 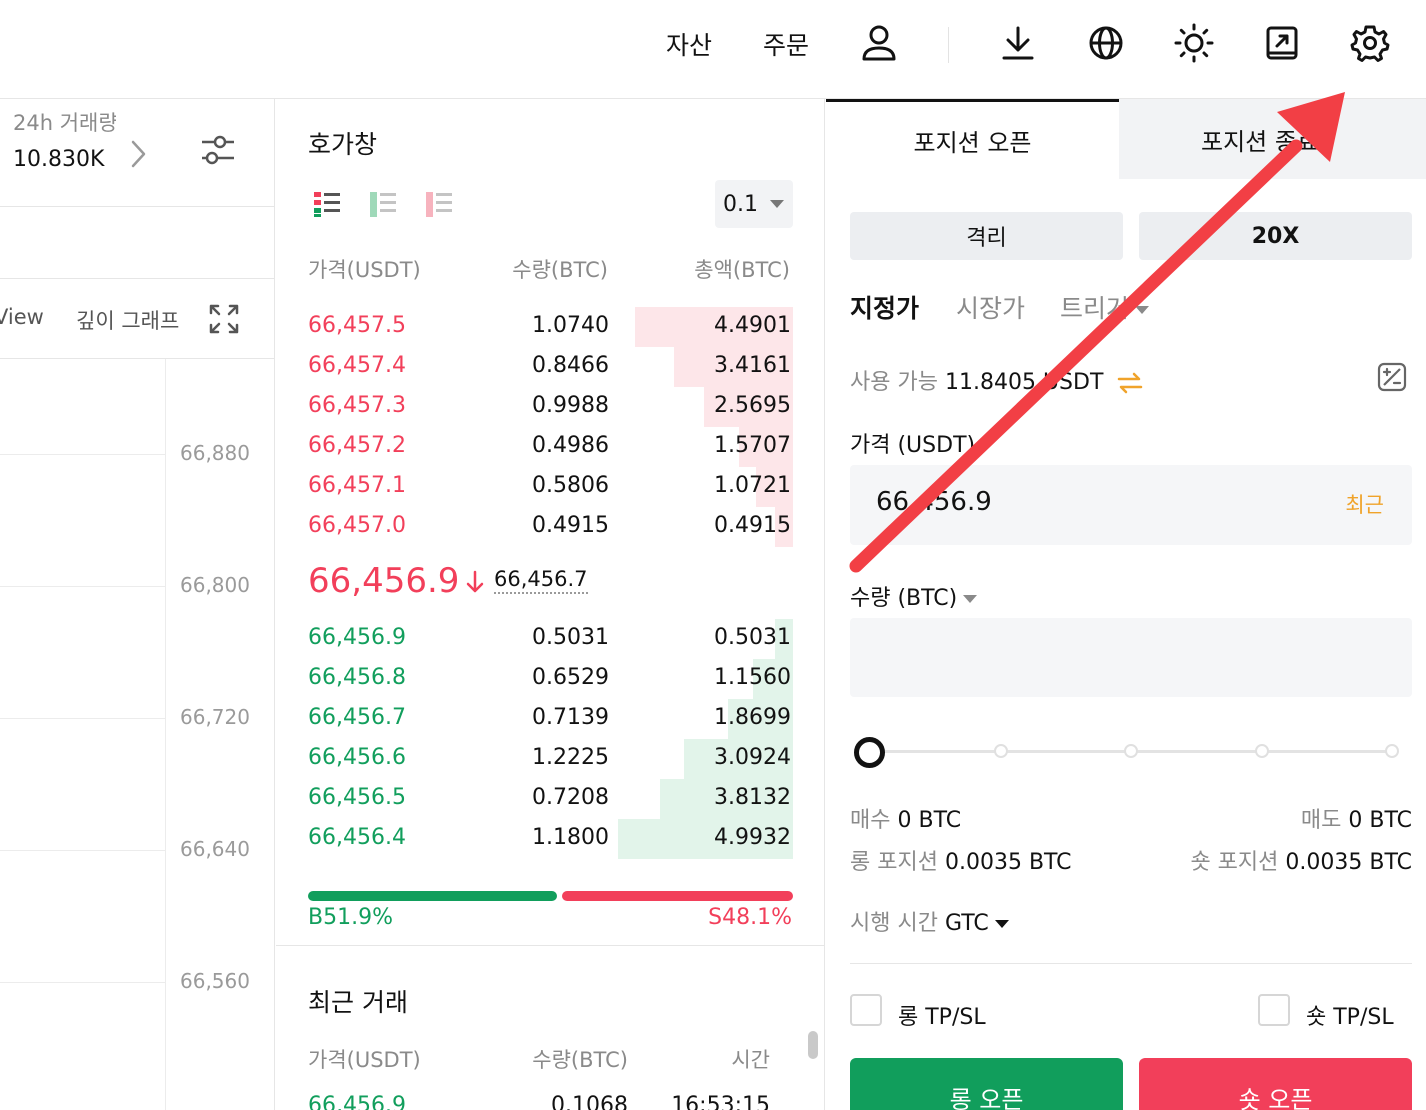 What do you see at coordinates (383, 204) in the screenshot?
I see `book-view-bids-icon` at bounding box center [383, 204].